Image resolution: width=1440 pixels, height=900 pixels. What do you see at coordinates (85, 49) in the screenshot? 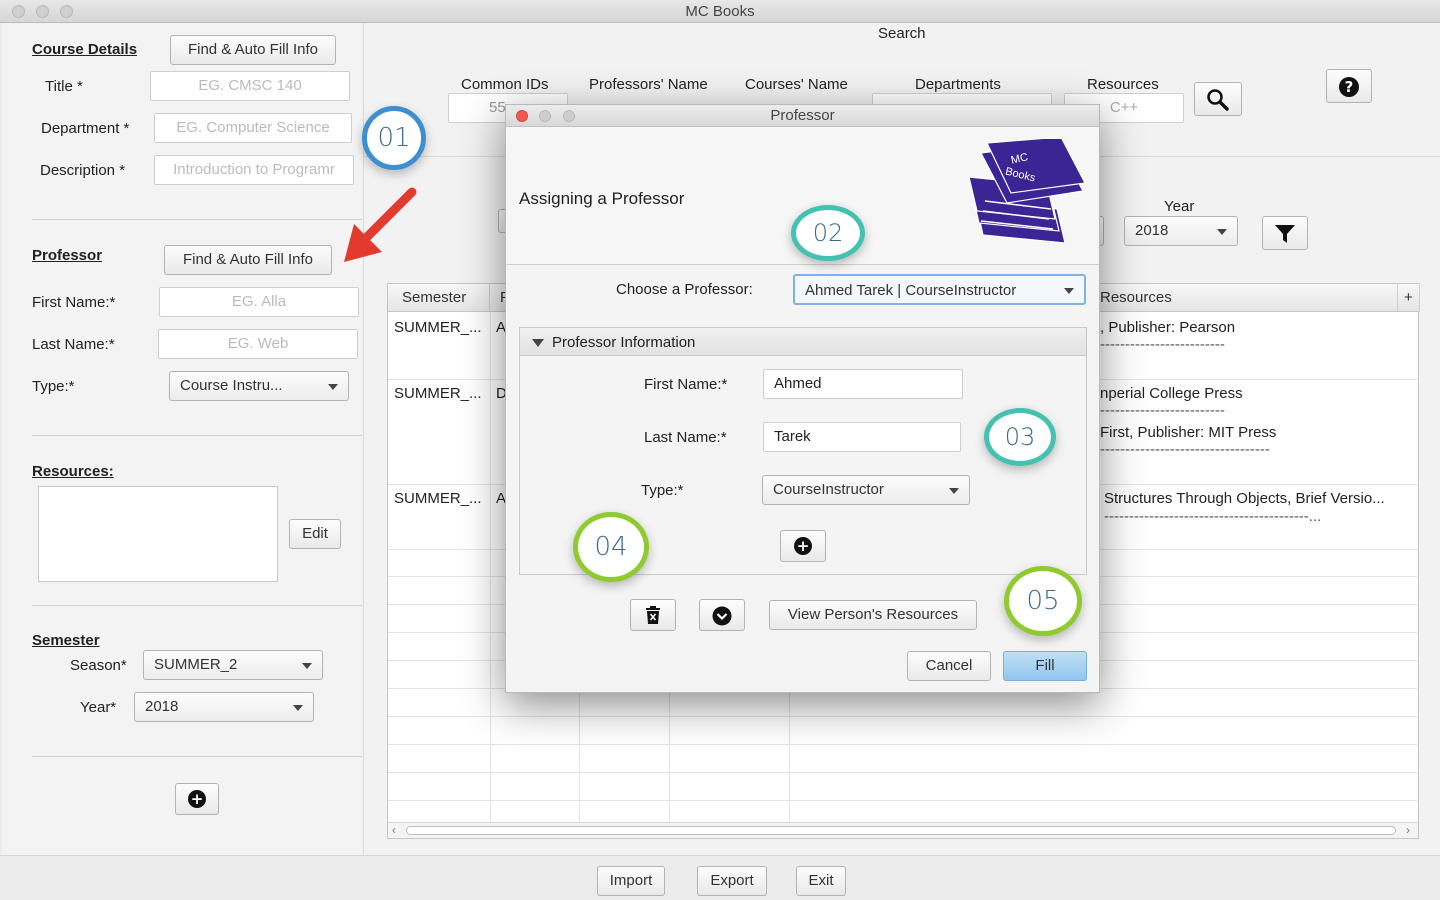
I see `course-details-header: Course Details` at bounding box center [85, 49].